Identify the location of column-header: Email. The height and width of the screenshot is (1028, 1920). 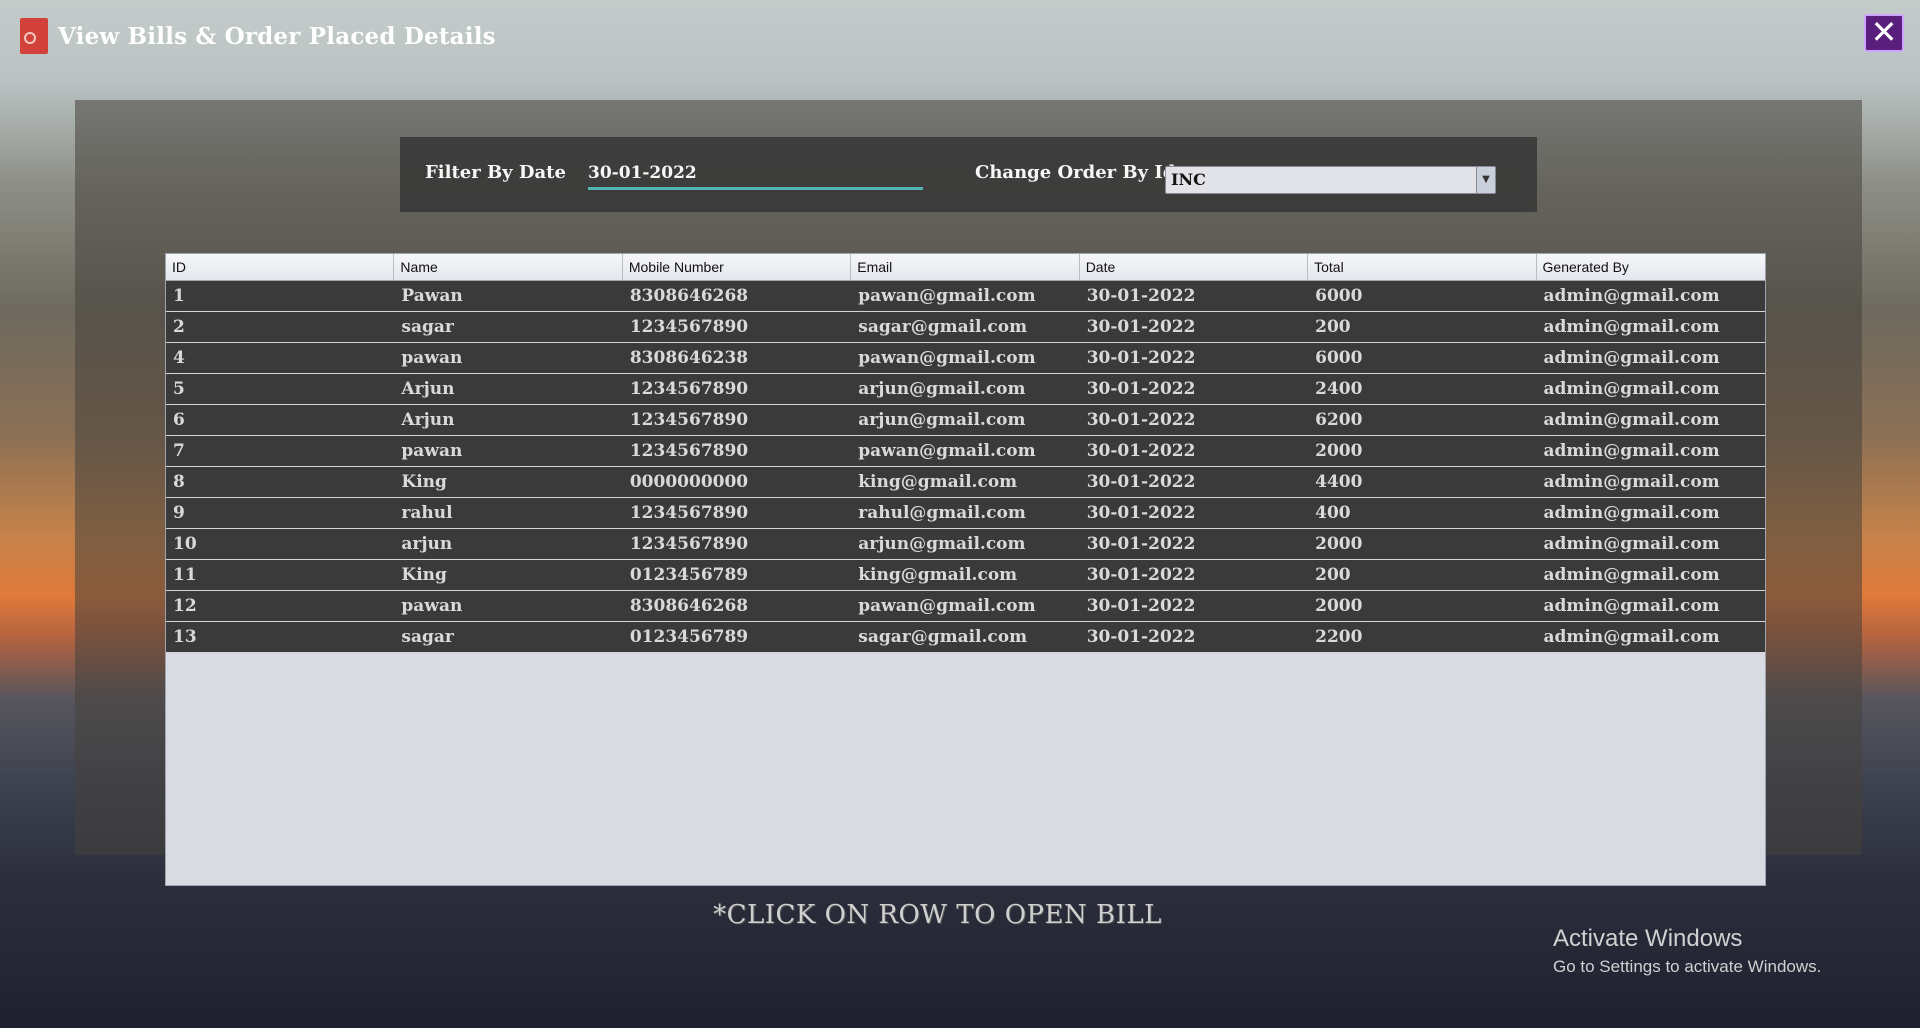
(965, 267).